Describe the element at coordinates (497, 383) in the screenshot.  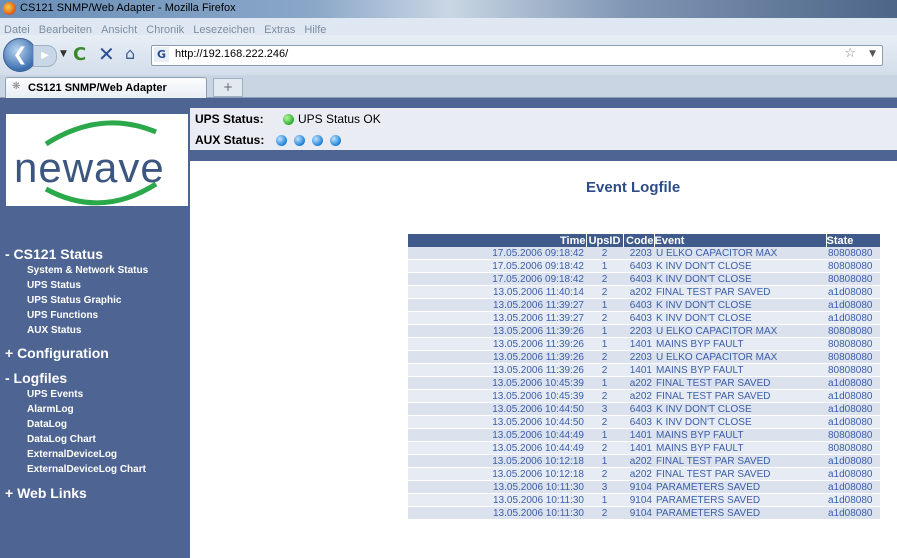
I see `cell-time: 13.05.2006 10:45:39` at that location.